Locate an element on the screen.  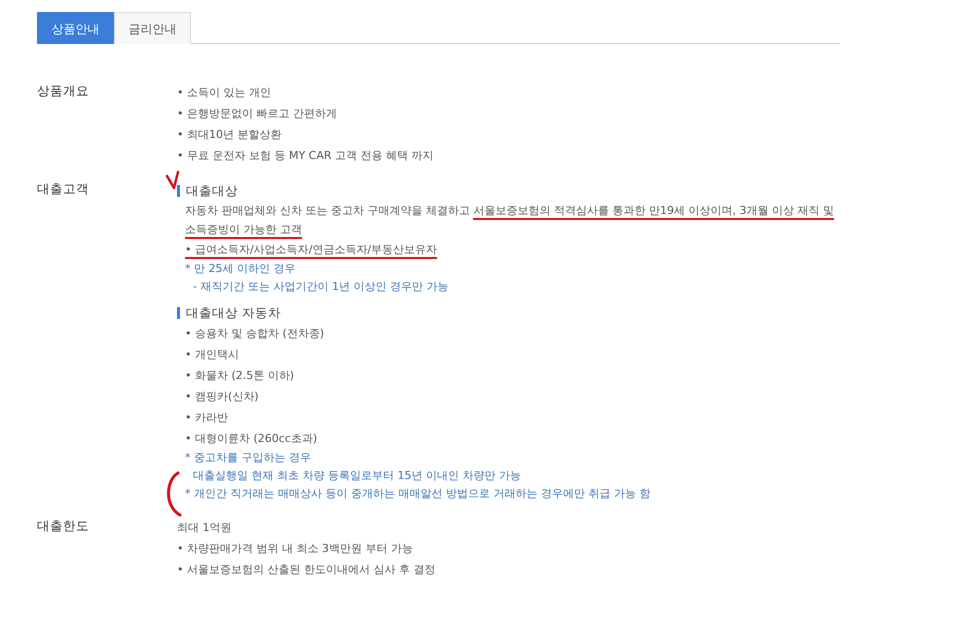
bullet-item: • 캠핑카(신차) is located at coordinates (222, 397).